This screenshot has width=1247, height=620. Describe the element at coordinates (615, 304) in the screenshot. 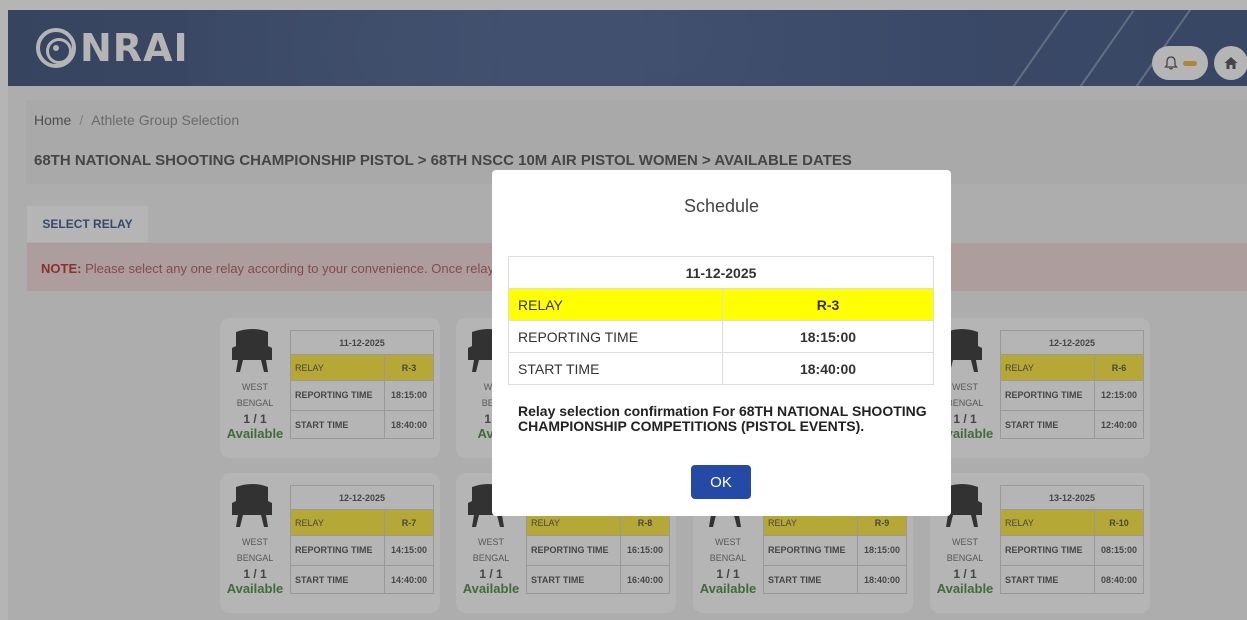

I see `relay-label: RELAY` at that location.